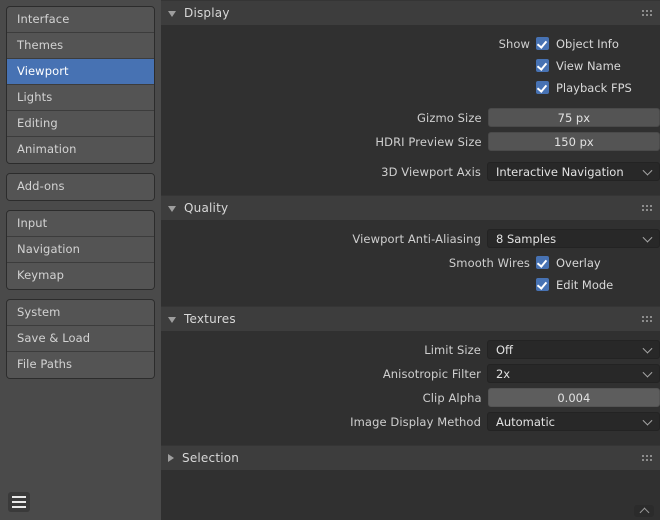 The width and height of the screenshot is (660, 520). Describe the element at coordinates (80, 276) in the screenshot. I see `sidebar-item-keymap: Keymap` at that location.